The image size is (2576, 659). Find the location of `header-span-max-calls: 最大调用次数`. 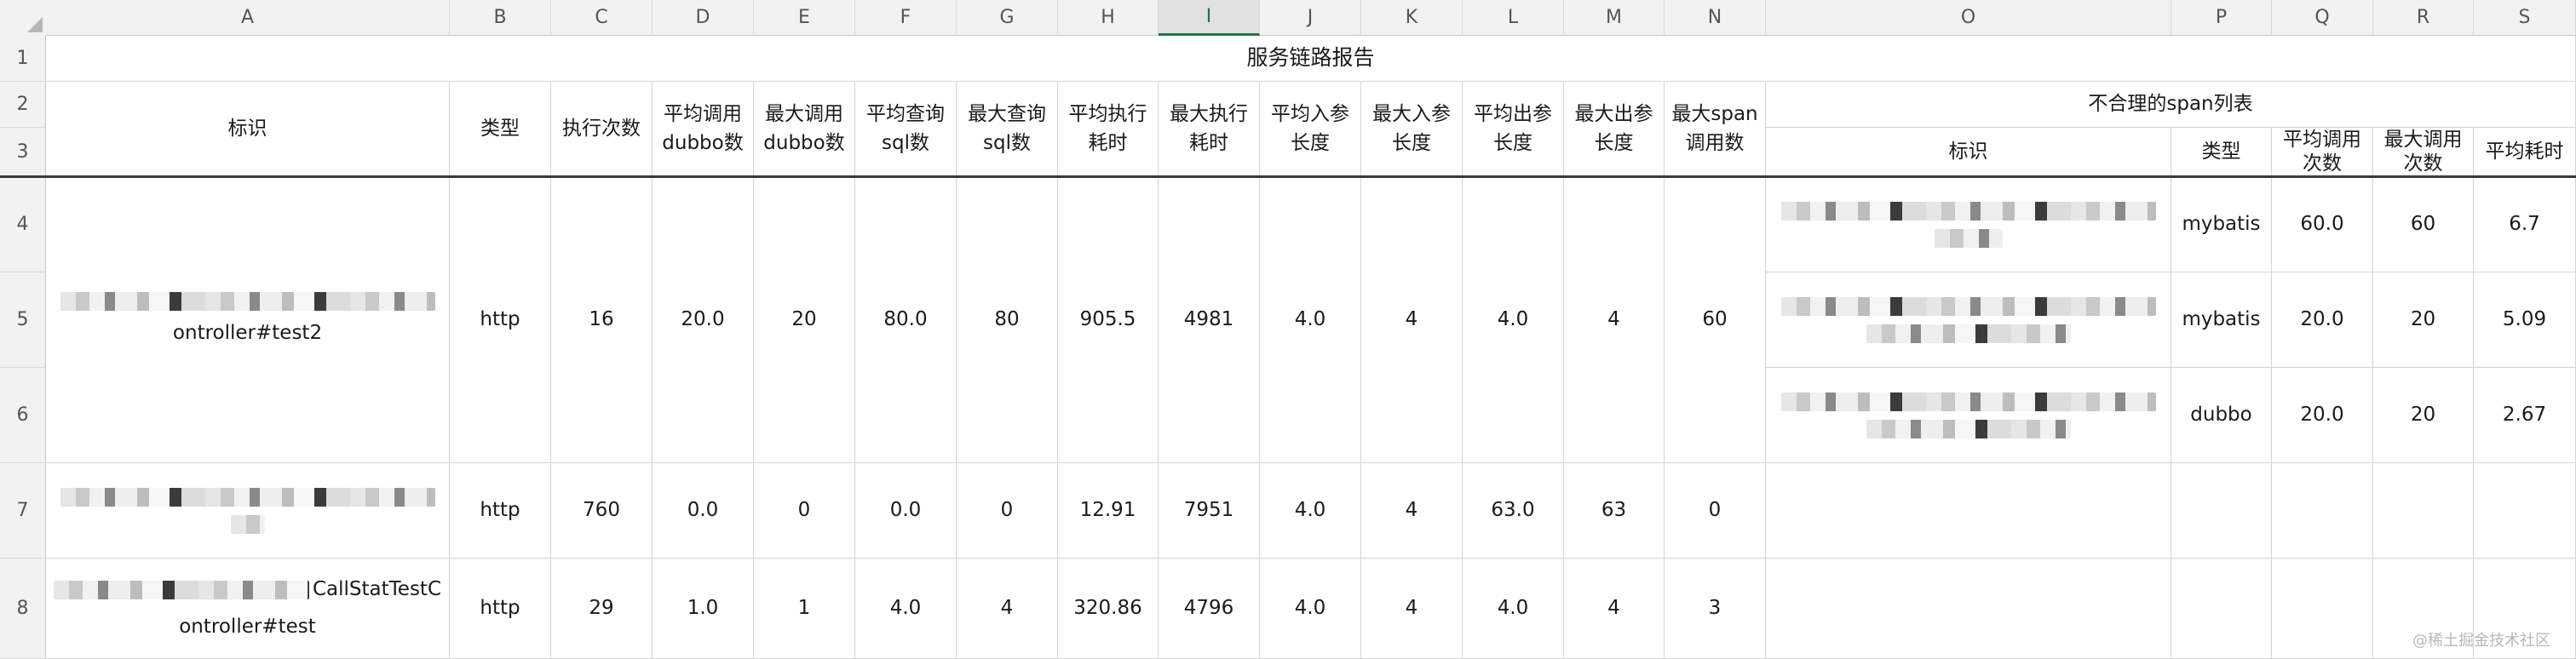

header-span-max-calls: 最大调用次数 is located at coordinates (2424, 152).